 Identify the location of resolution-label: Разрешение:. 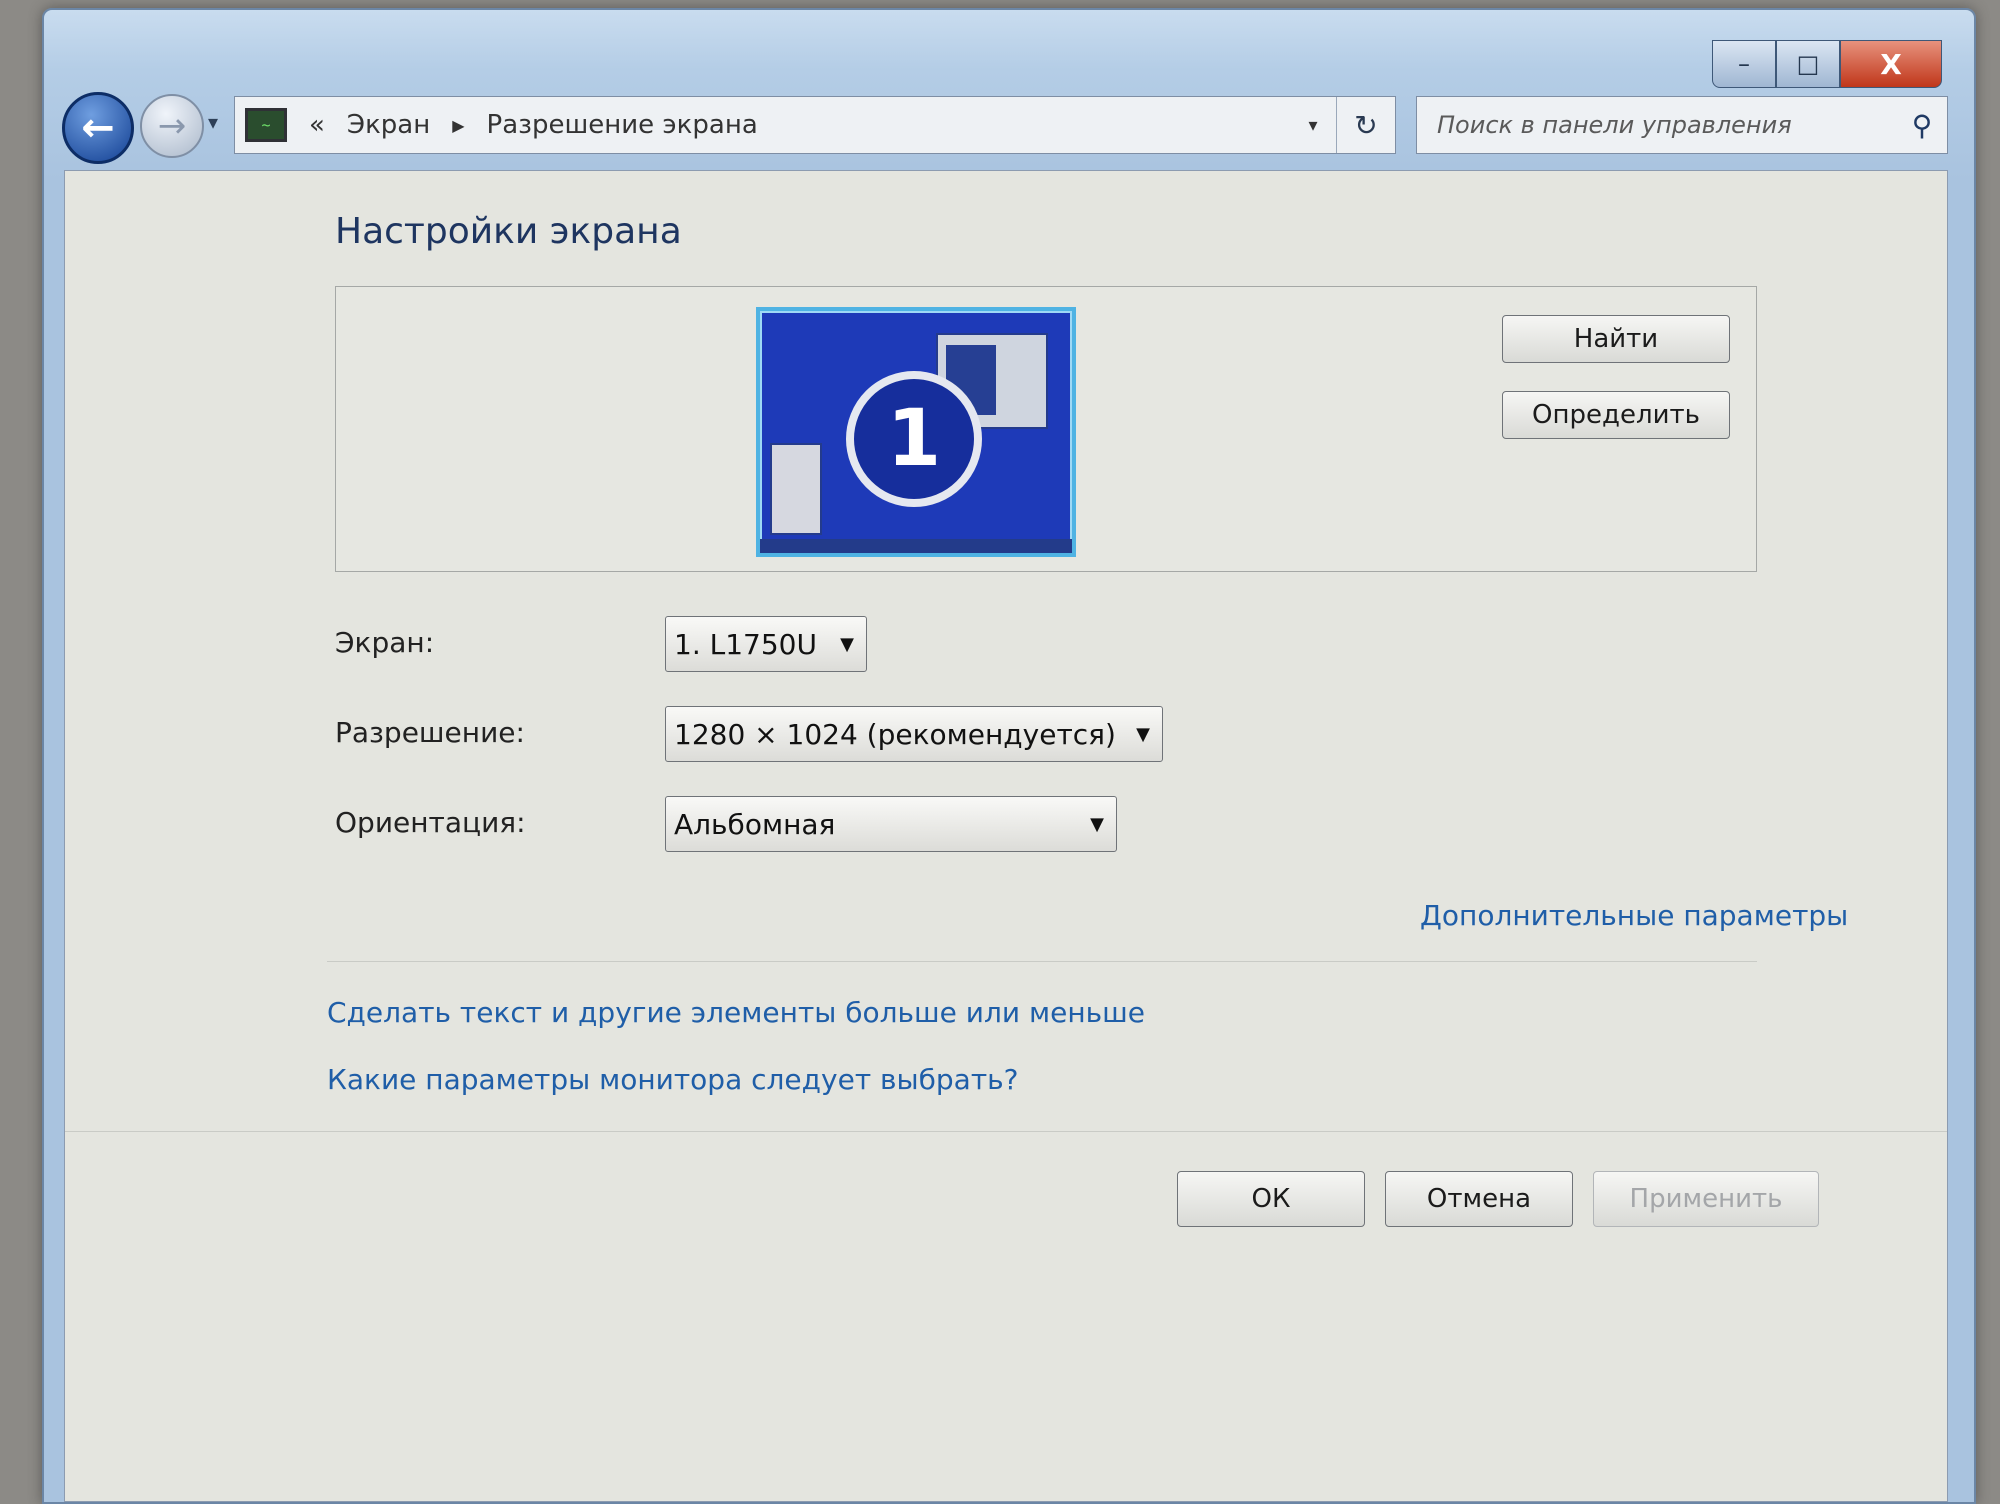
(430, 732).